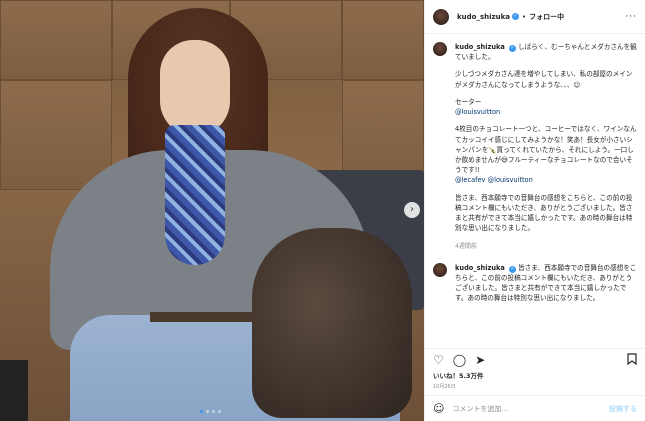  I want to click on carousel-dots, so click(210, 411).